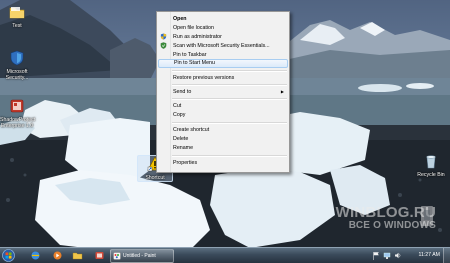  Describe the element at coordinates (117, 256) in the screenshot. I see `paint-icon` at that location.